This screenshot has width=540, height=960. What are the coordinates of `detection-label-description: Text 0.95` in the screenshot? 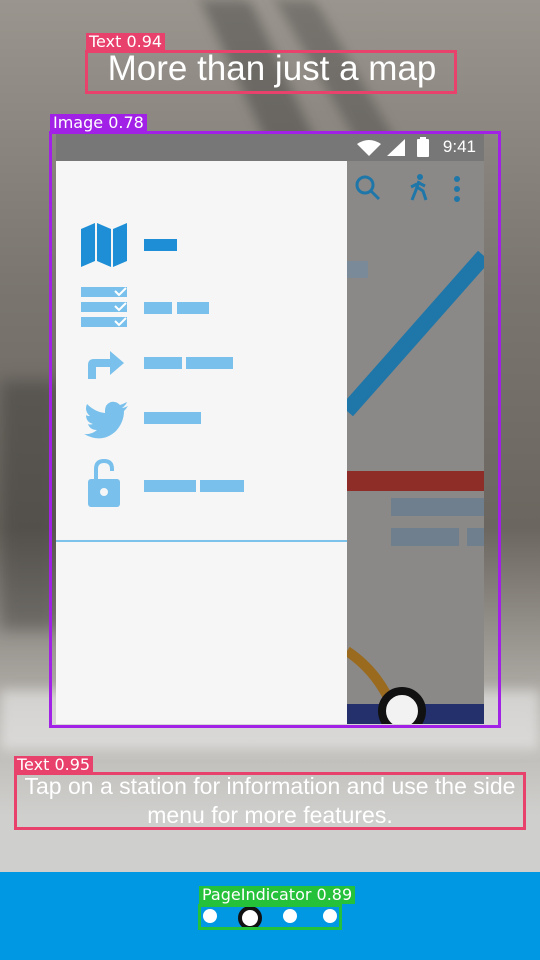 It's located at (54, 765).